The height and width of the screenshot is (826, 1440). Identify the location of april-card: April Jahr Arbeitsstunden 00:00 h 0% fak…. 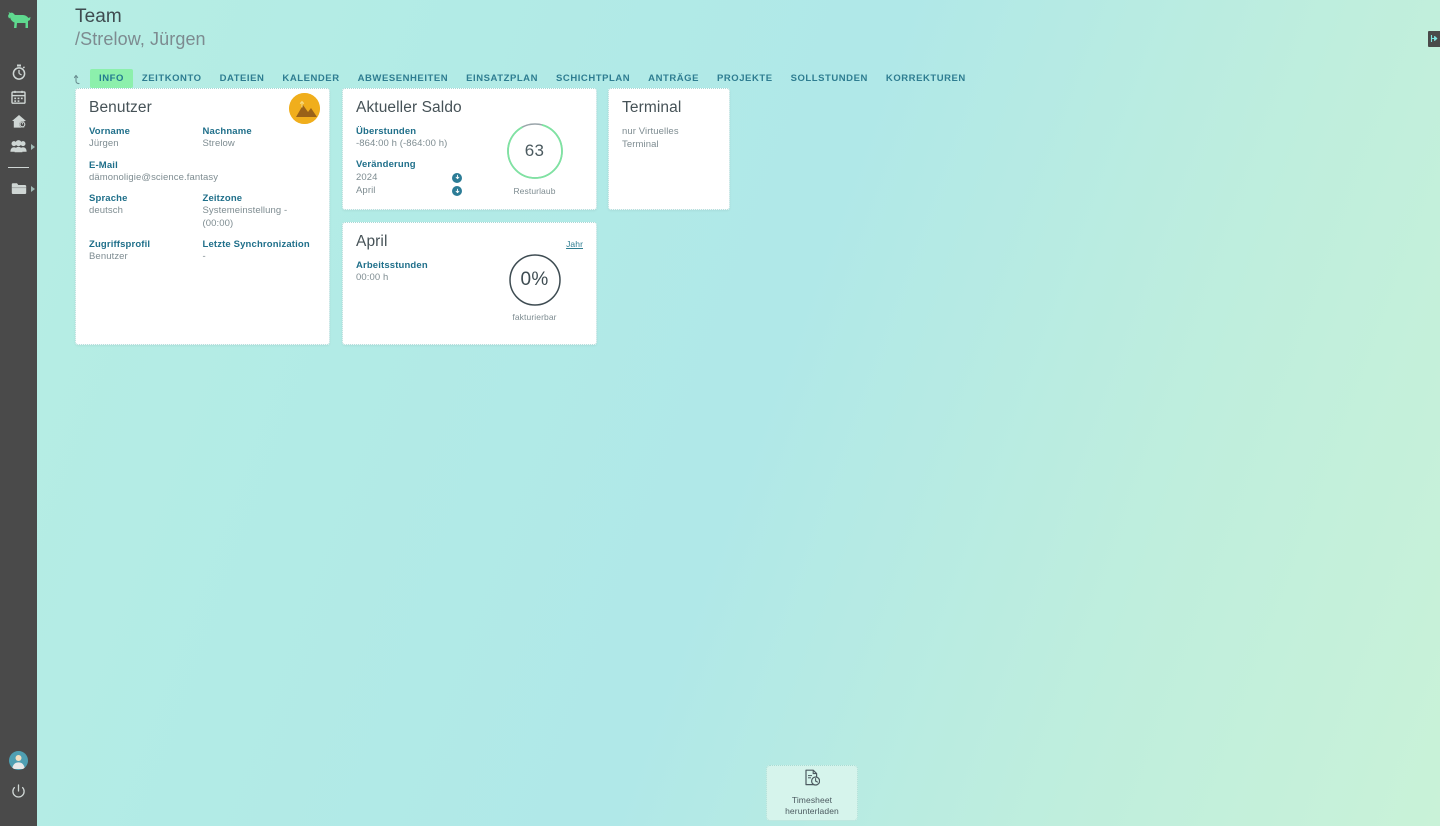
(469, 283).